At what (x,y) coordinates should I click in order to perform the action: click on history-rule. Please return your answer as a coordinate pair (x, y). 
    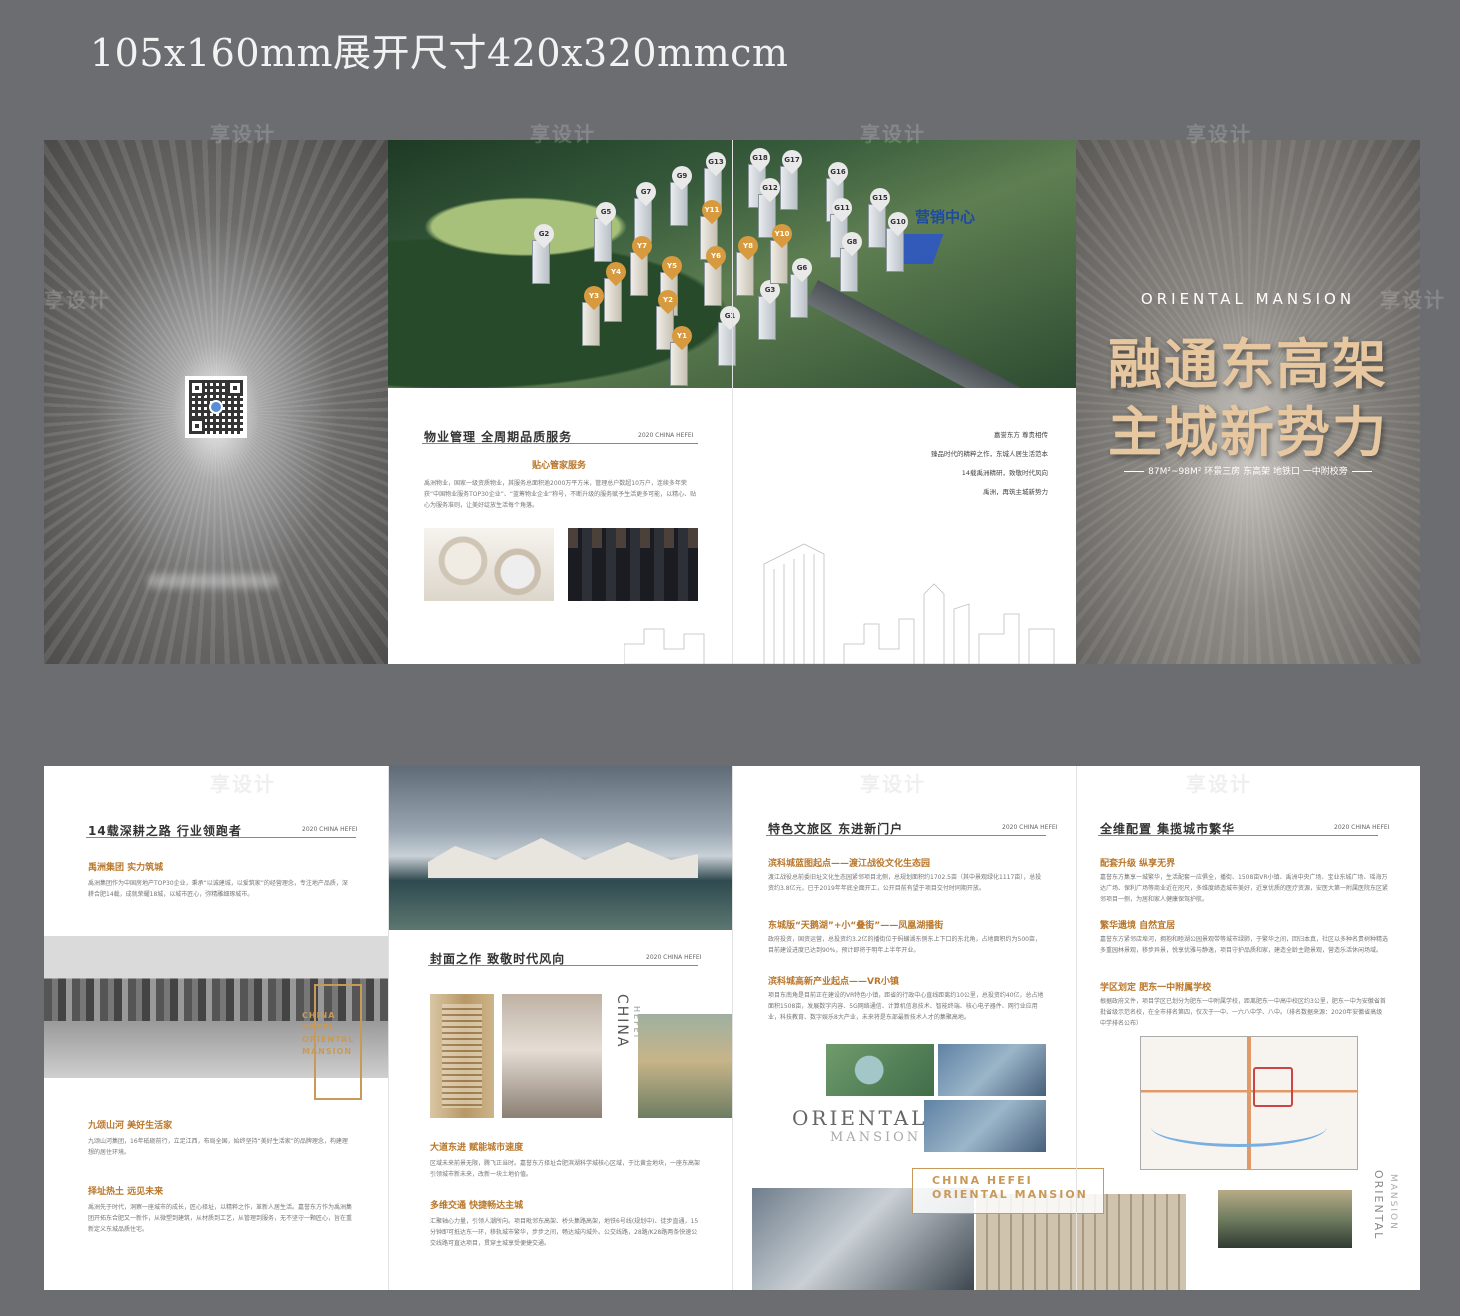
    Looking at the image, I should click on (221, 837).